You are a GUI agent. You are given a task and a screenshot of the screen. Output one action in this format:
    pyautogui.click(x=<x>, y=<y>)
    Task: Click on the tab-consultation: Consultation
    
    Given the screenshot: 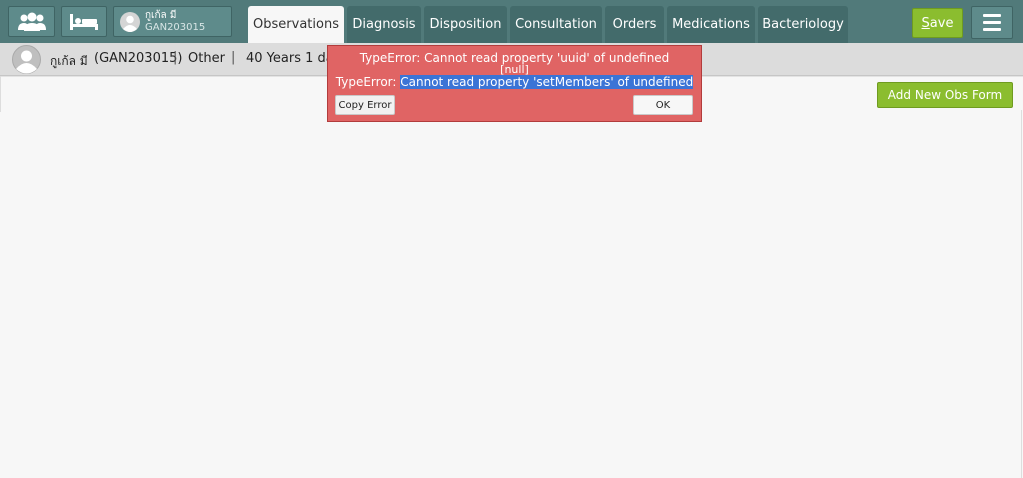 What is the action you would take?
    pyautogui.click(x=556, y=24)
    